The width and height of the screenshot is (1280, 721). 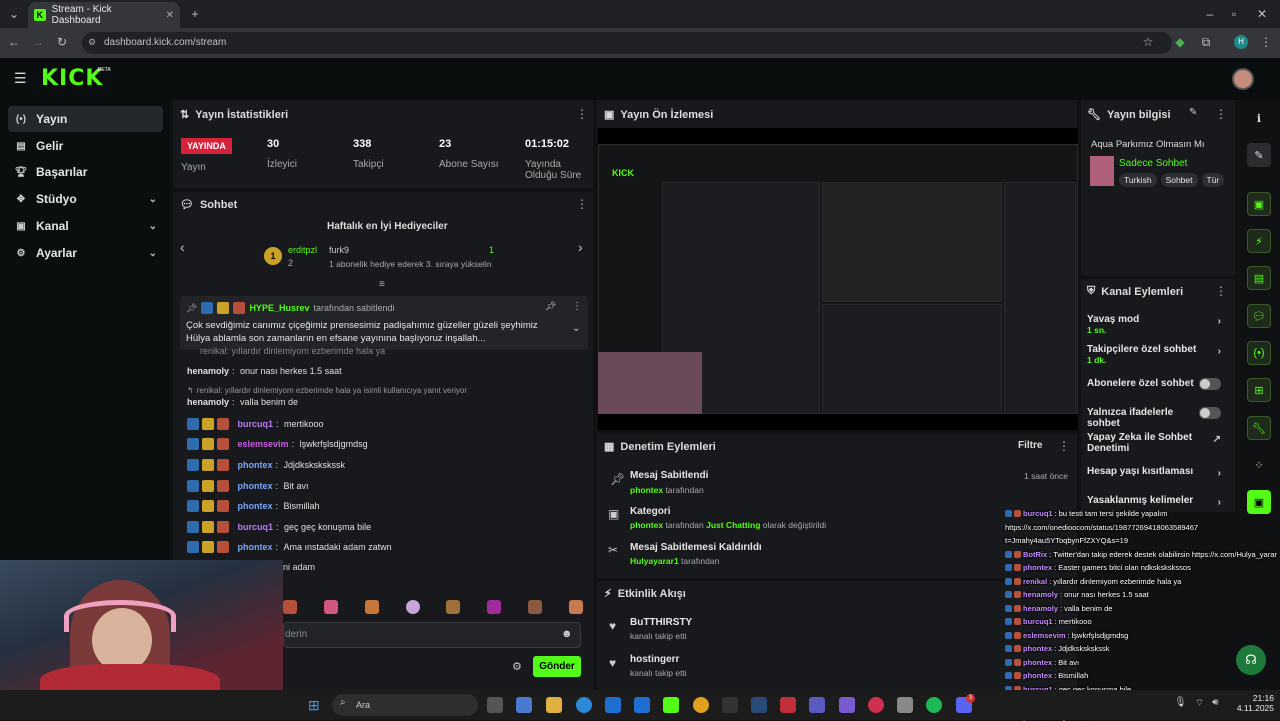 What do you see at coordinates (85, 172) in the screenshot?
I see `sidebar-item-basarilar: 🏆︎ Başarılar` at bounding box center [85, 172].